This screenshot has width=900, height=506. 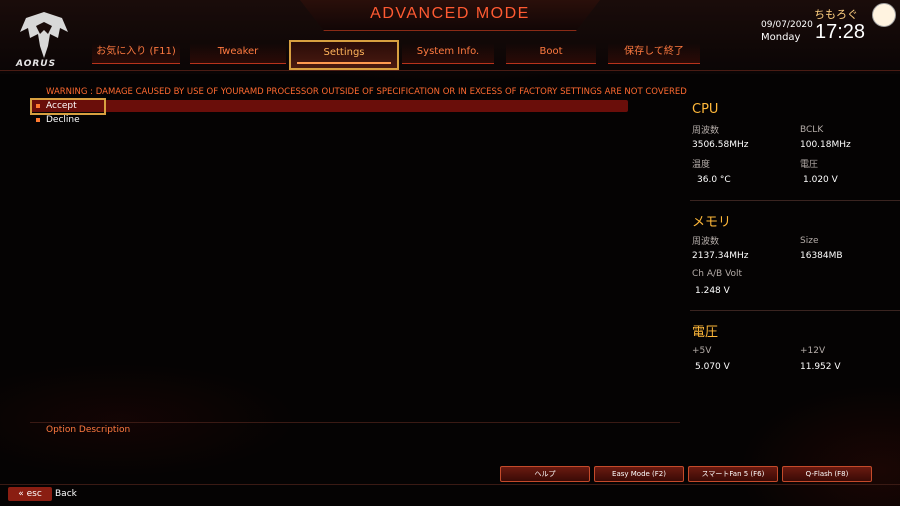 What do you see at coordinates (450, 484) in the screenshot?
I see `footer-divider` at bounding box center [450, 484].